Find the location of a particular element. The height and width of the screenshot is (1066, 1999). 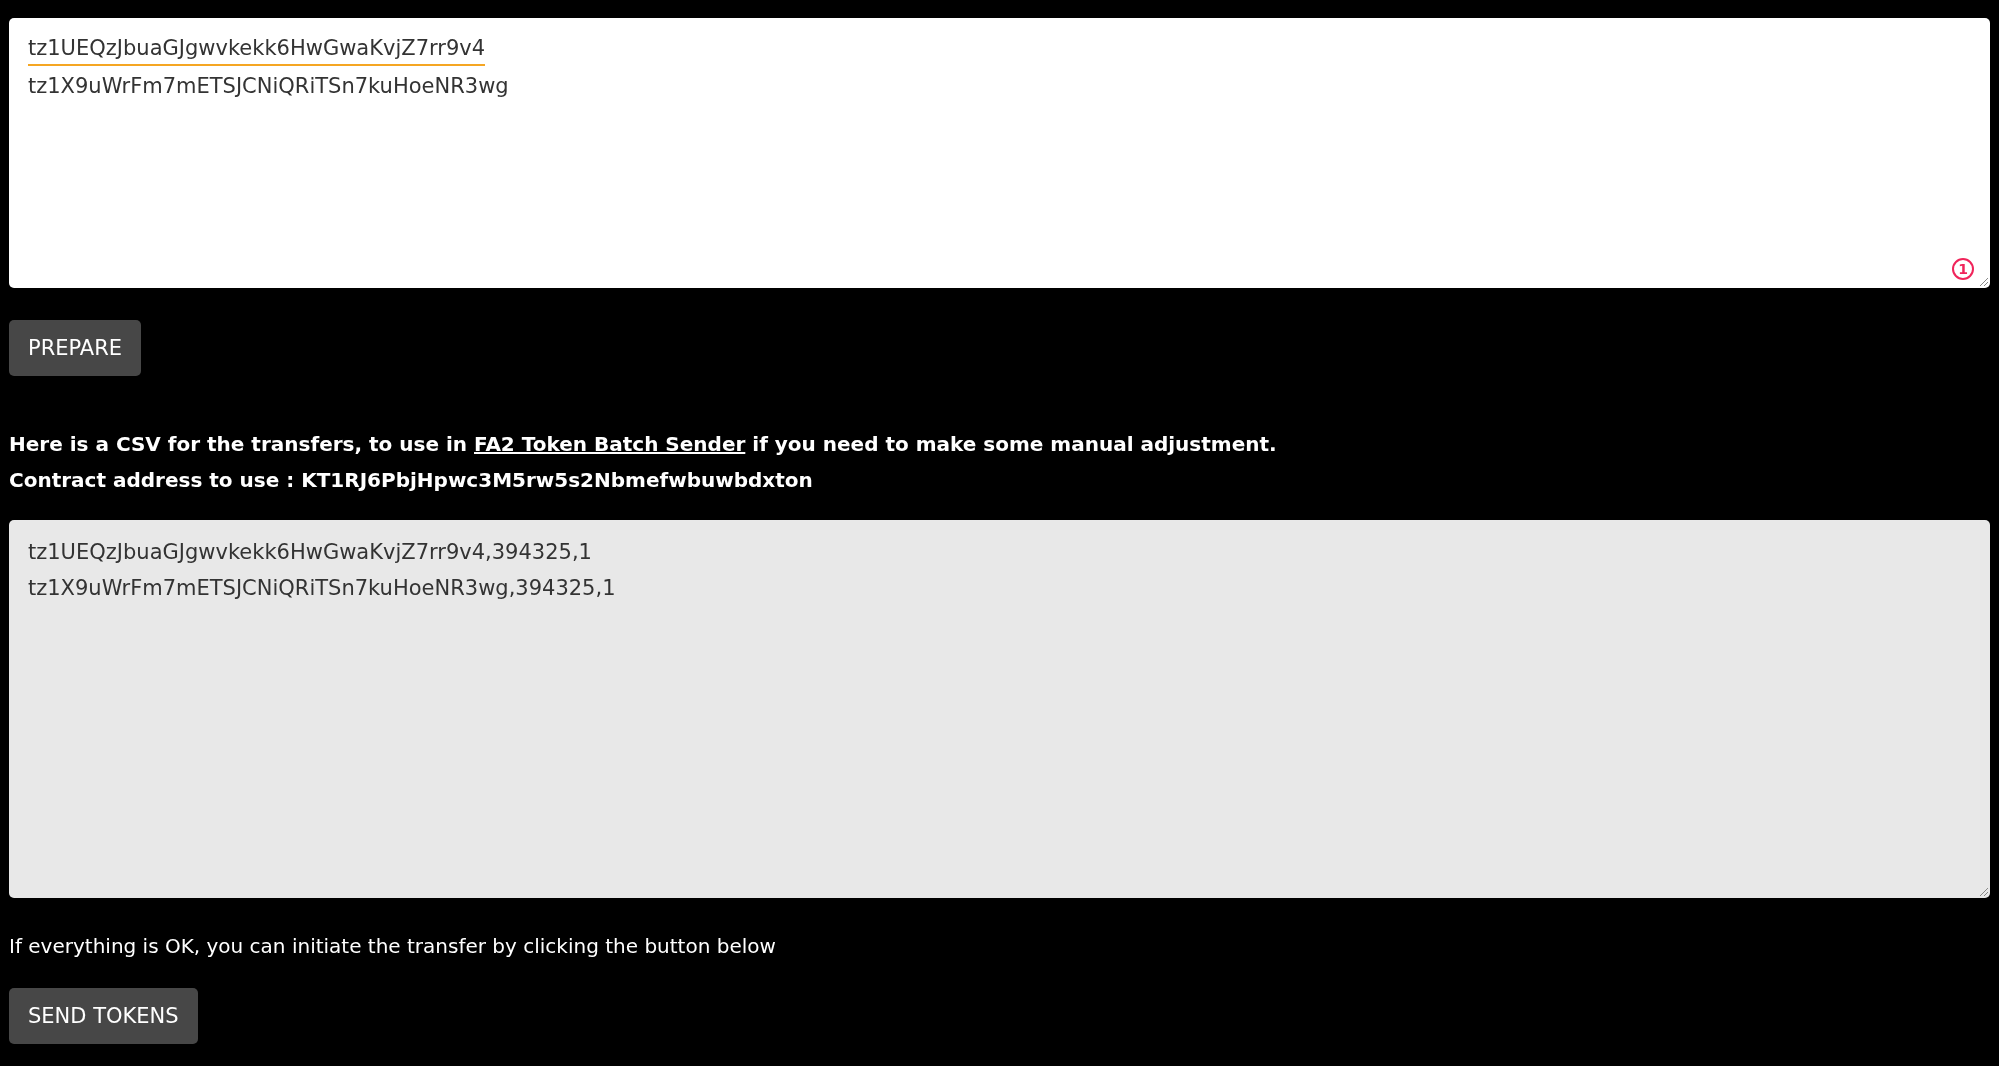

csv-line: tz1X9uWrFm7mETSJCNiQRiTSn7kuHoeNR3wg,394325,1 is located at coordinates (322, 588).